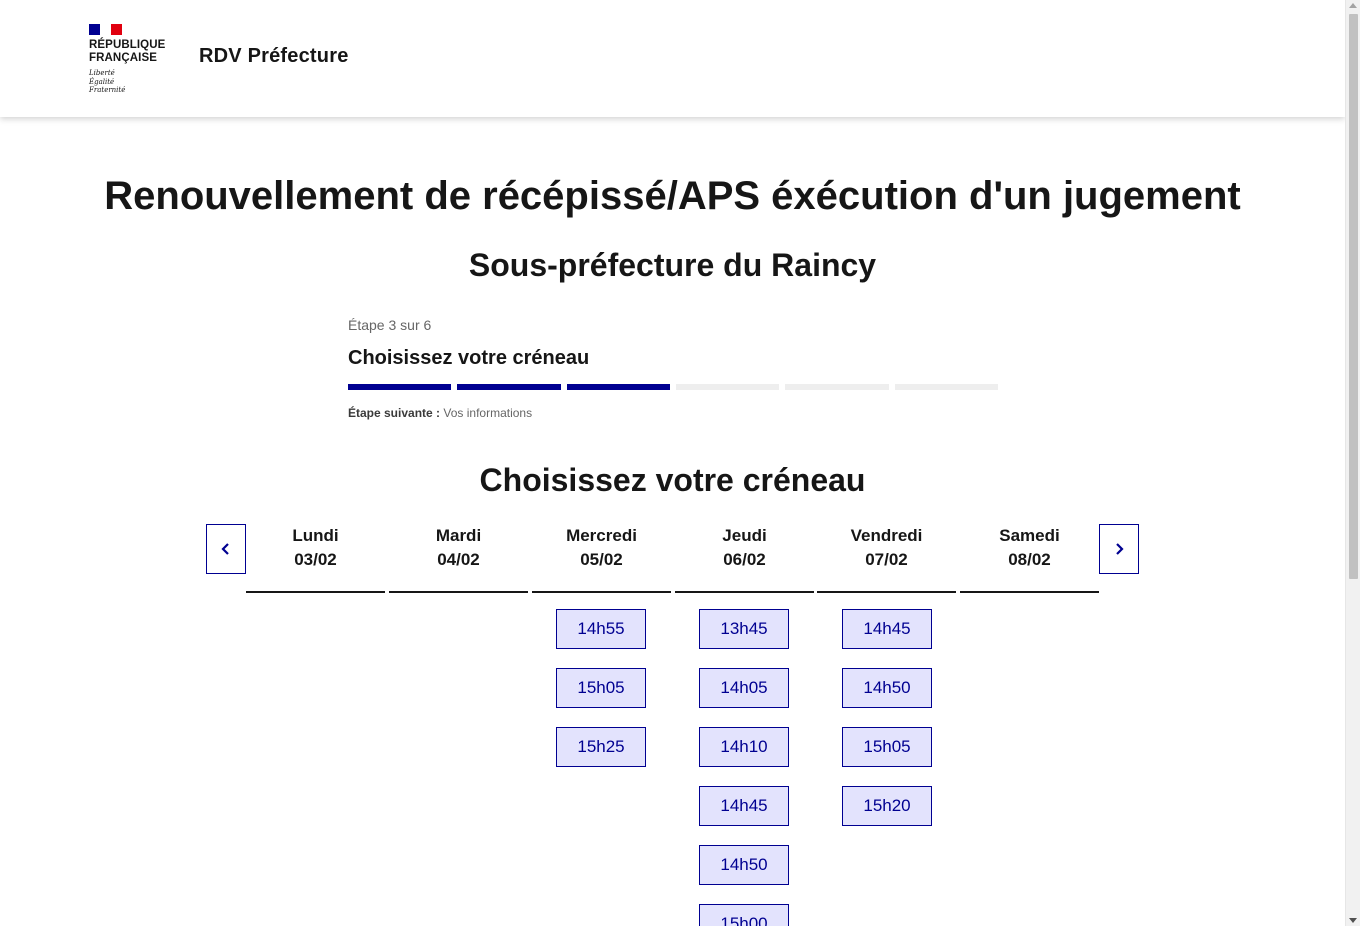 Image resolution: width=1360 pixels, height=926 pixels. I want to click on logo-motto: Liberté Égalité Fraternité, so click(129, 82).